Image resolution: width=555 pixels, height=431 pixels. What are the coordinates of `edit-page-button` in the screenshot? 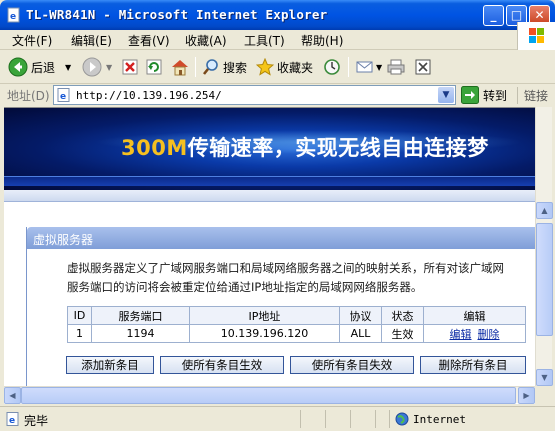 It's located at (423, 67).